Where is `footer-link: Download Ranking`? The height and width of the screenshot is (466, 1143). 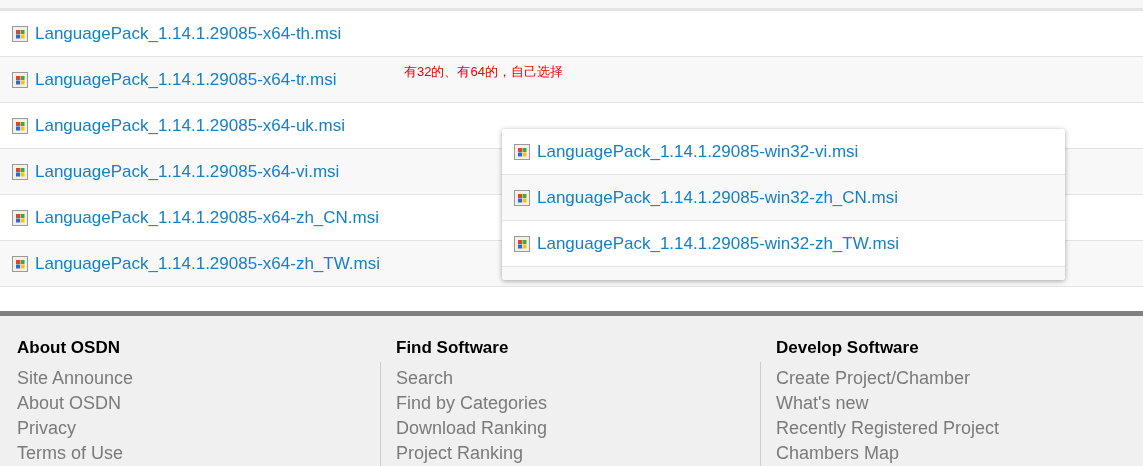
footer-link: Download Ranking is located at coordinates (472, 428).